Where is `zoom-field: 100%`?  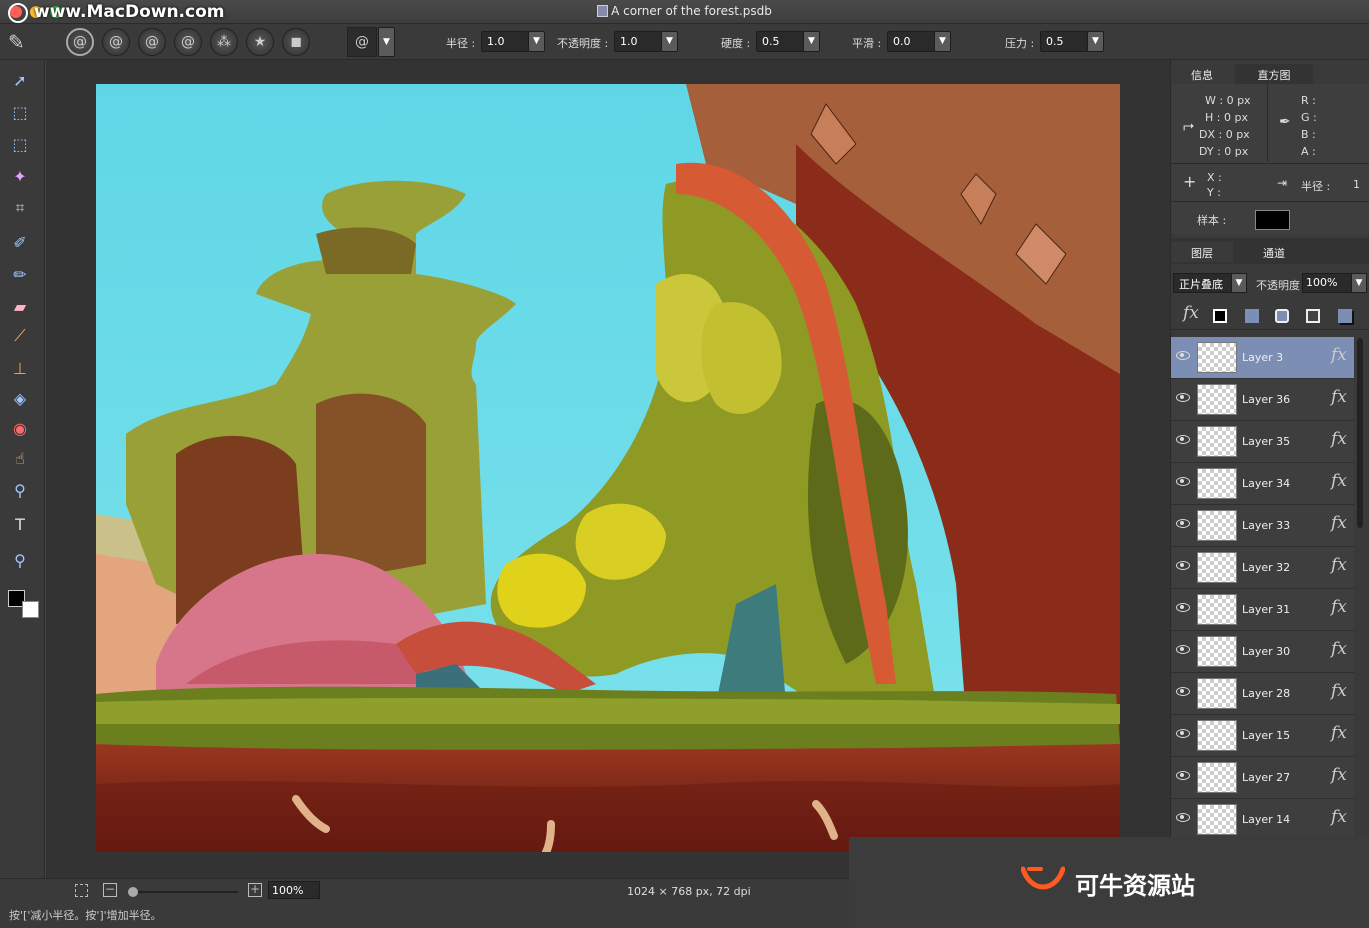 zoom-field: 100% is located at coordinates (294, 890).